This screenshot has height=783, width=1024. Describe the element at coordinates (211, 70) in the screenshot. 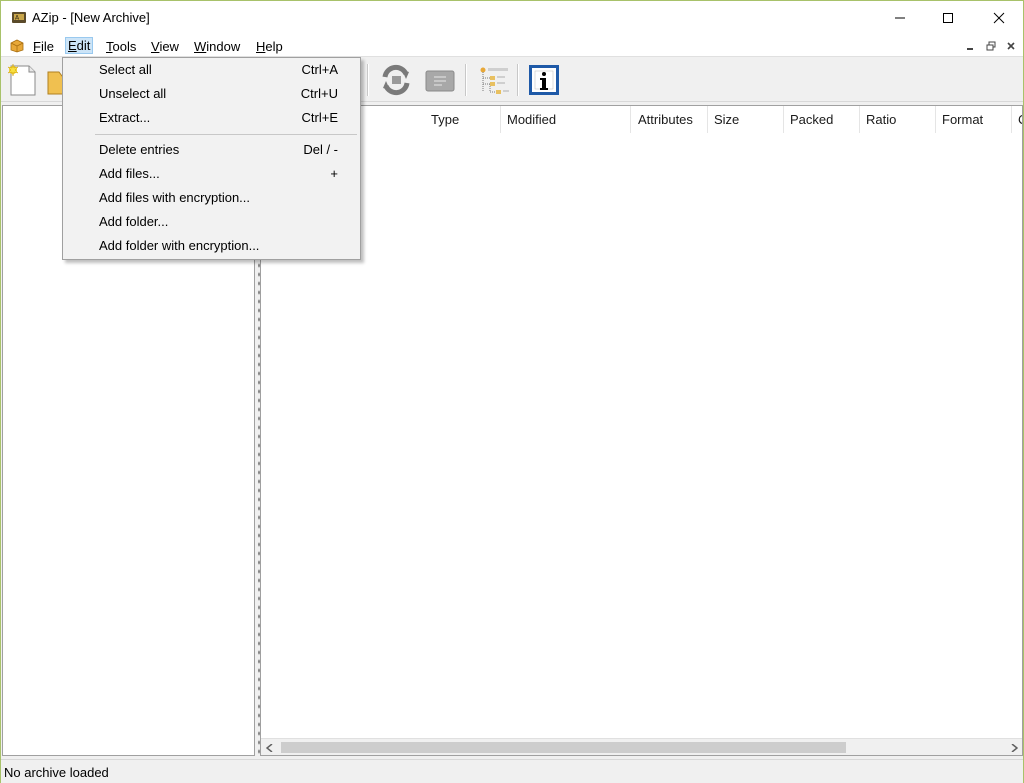

I see `menu-item-select-all: Select all Ctrl+A` at that location.